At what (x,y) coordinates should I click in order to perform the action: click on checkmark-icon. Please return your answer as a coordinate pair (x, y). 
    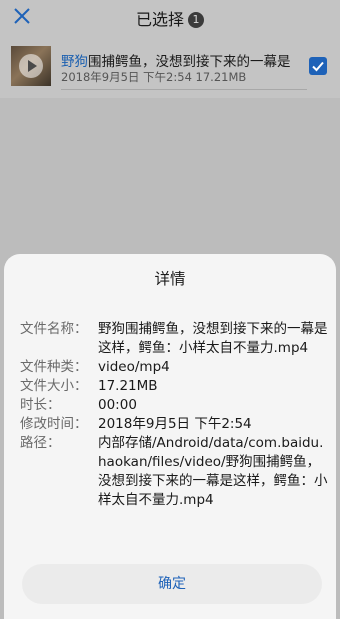
    Looking at the image, I should click on (318, 66).